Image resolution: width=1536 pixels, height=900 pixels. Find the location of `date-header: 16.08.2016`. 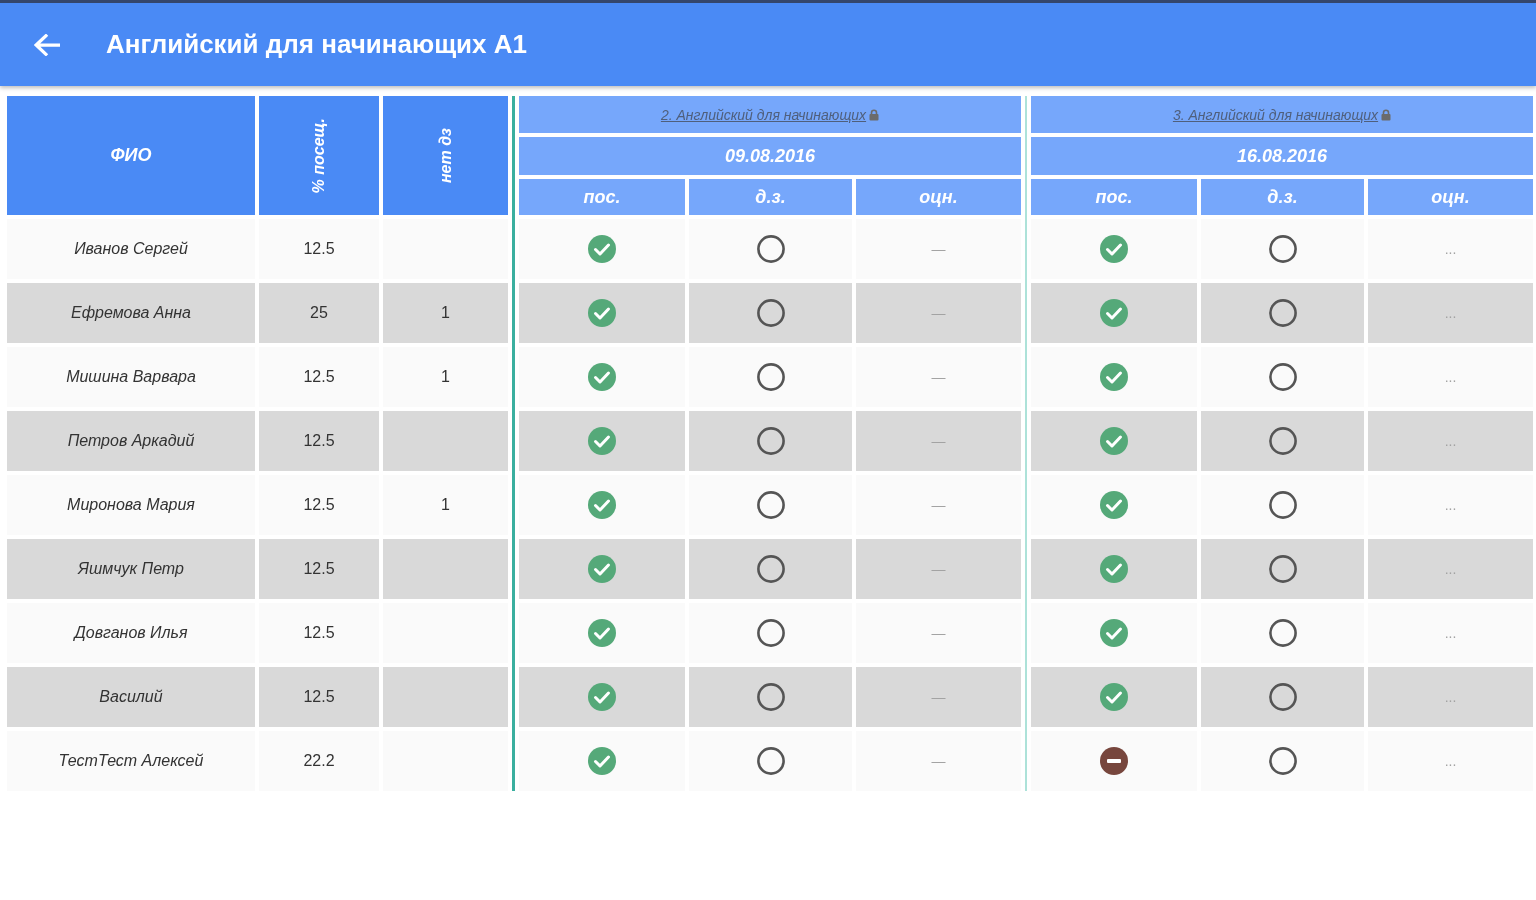

date-header: 16.08.2016 is located at coordinates (1282, 156).